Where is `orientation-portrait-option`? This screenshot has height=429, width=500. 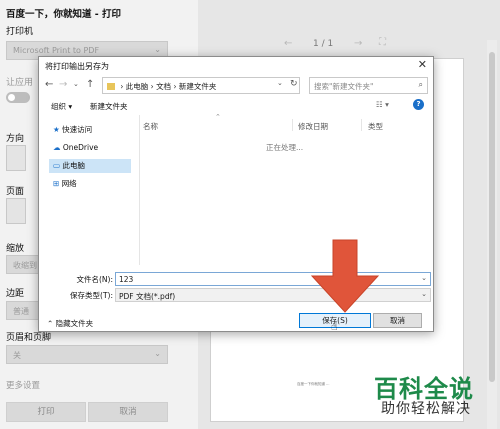 orientation-portrait-option is located at coordinates (16, 158).